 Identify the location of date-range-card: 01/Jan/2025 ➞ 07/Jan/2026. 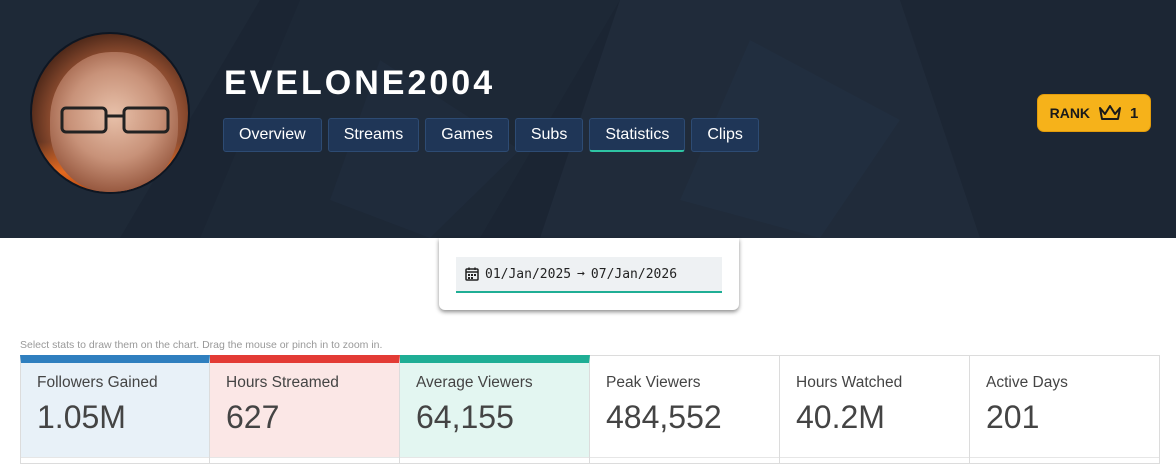
(589, 274).